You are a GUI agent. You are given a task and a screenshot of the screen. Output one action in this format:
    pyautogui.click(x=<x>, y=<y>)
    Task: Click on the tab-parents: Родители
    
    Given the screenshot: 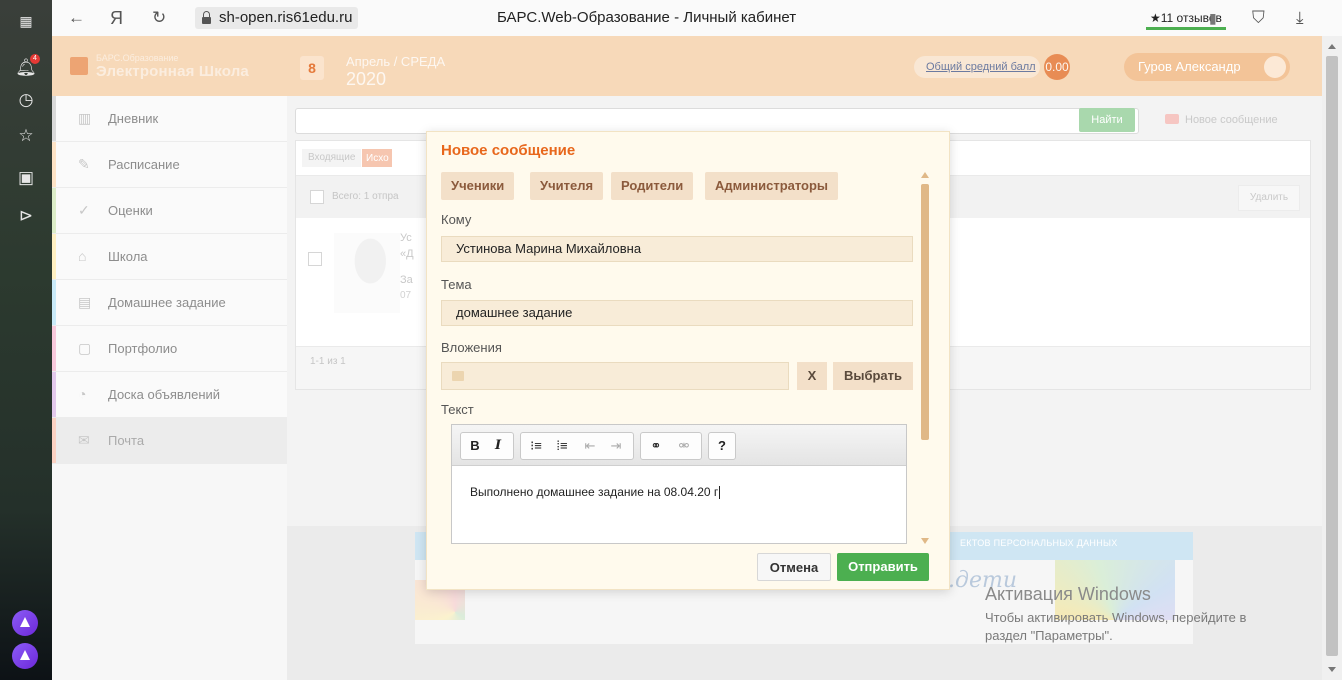 What is the action you would take?
    pyautogui.click(x=652, y=186)
    